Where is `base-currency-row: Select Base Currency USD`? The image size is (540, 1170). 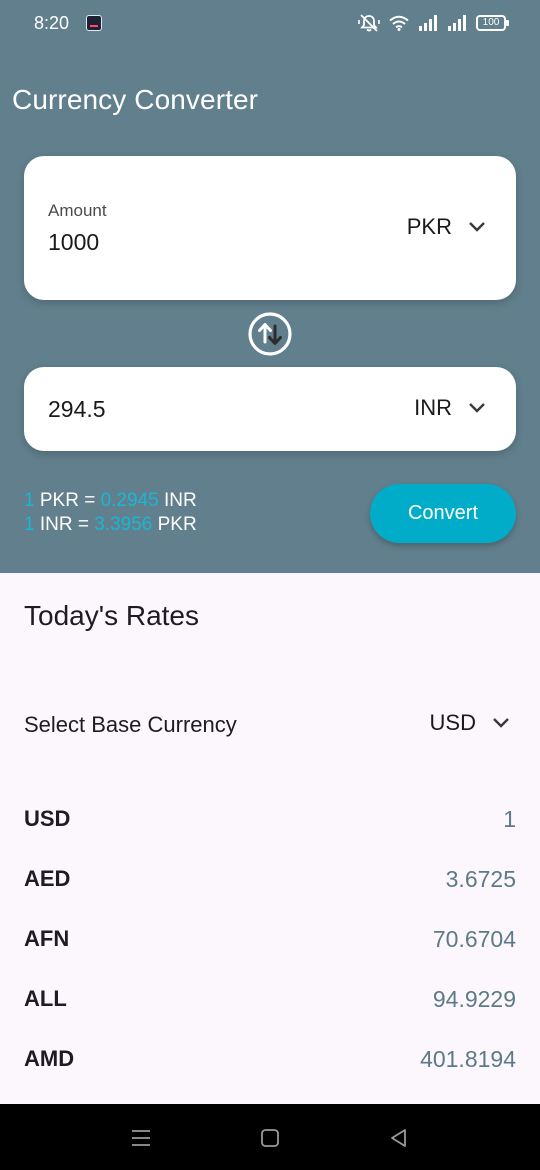
base-currency-row: Select Base Currency USD is located at coordinates (270, 724).